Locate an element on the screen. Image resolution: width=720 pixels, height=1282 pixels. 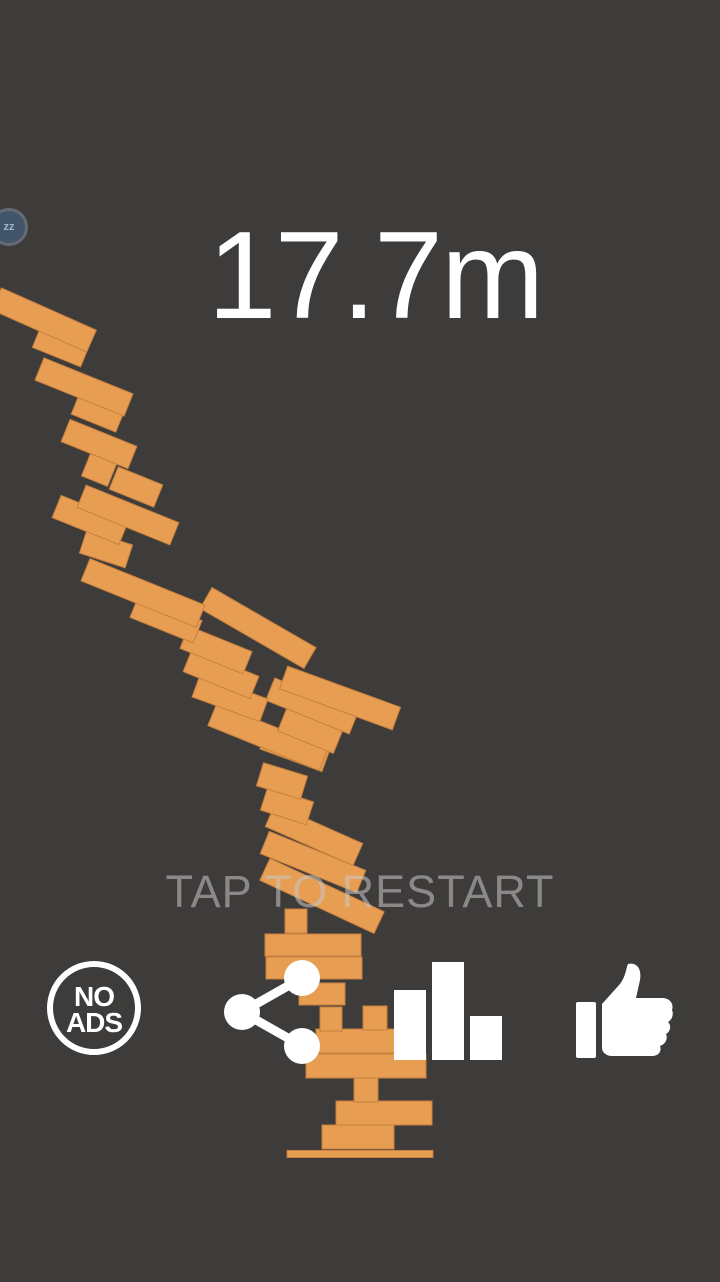
share-icon is located at coordinates (272, 1012).